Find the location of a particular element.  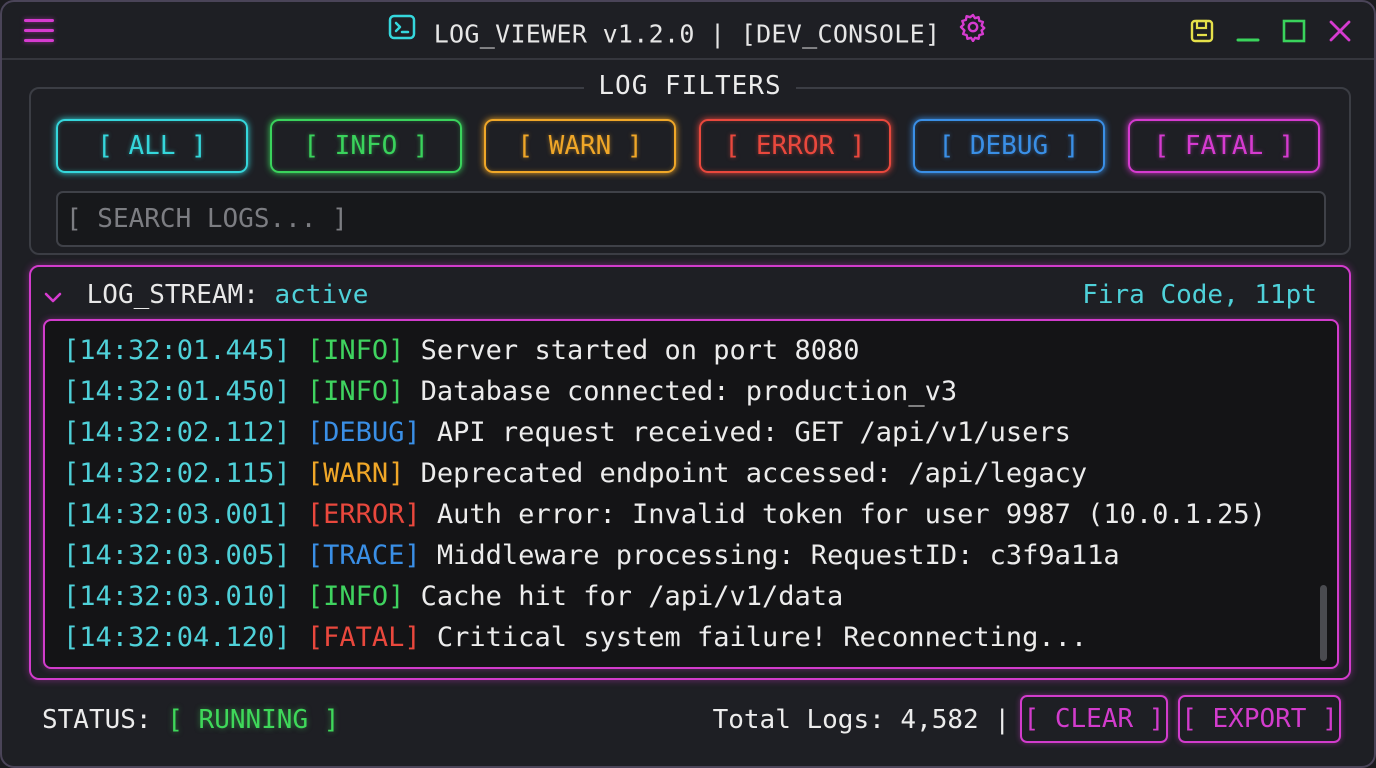

search-input is located at coordinates (691, 219).